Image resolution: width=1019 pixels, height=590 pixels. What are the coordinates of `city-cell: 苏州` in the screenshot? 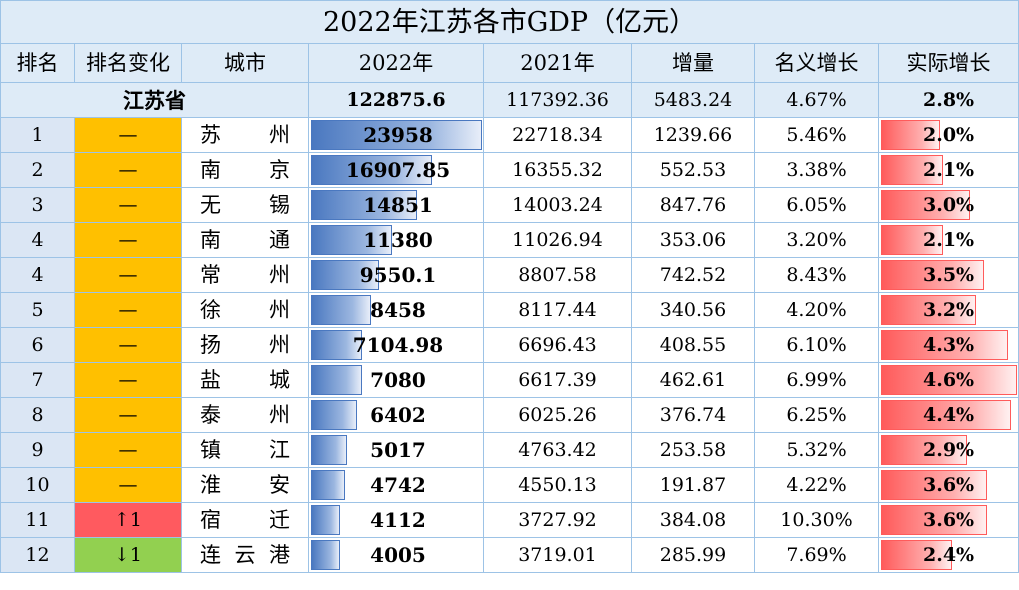 It's located at (245, 135).